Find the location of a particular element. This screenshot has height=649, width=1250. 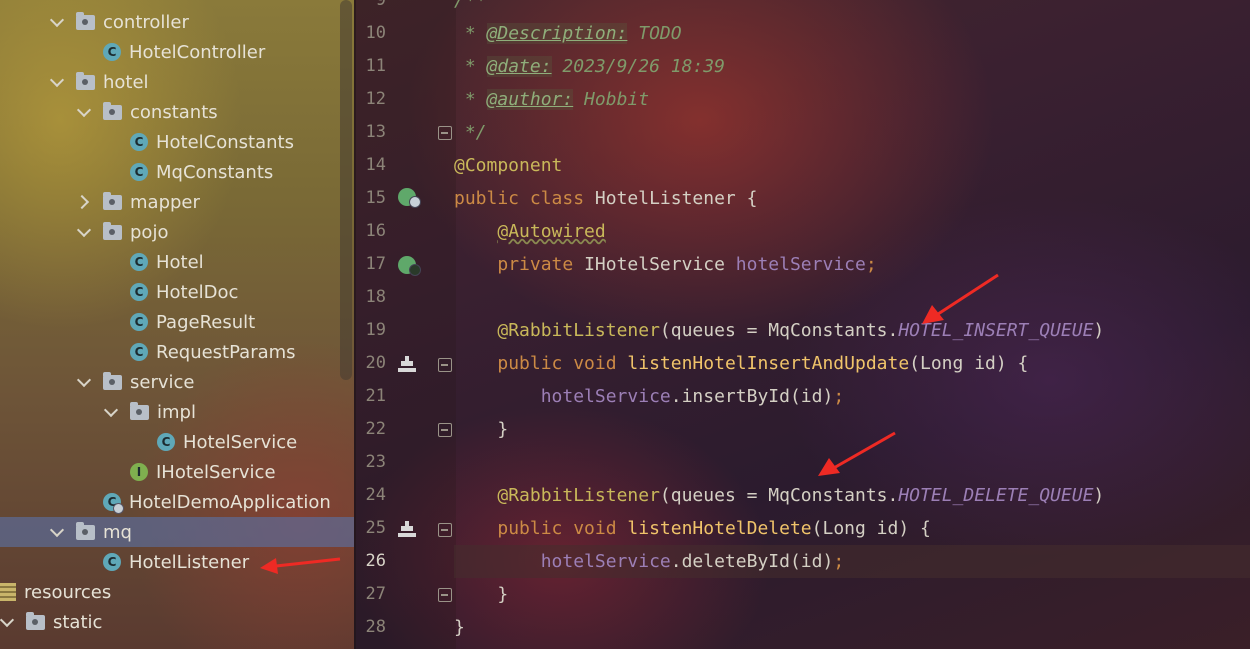

code-token: @date: is located at coordinates (519, 66).